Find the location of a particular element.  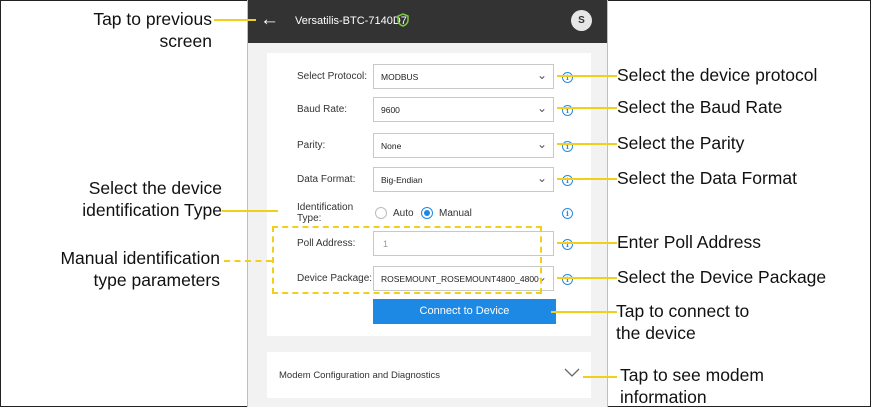

parity-value: None is located at coordinates (391, 146).